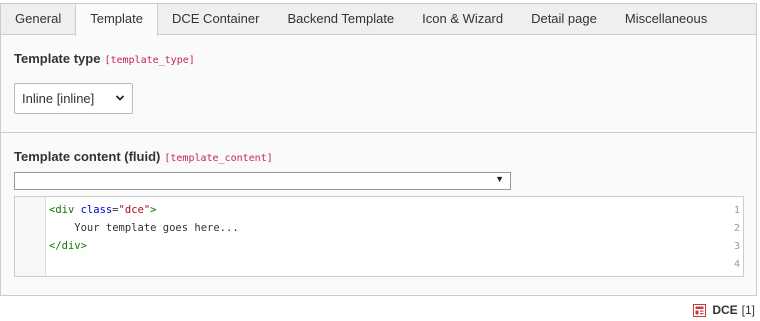 Image resolution: width=760 pixels, height=321 pixels. I want to click on record-name: DCE, so click(724, 310).